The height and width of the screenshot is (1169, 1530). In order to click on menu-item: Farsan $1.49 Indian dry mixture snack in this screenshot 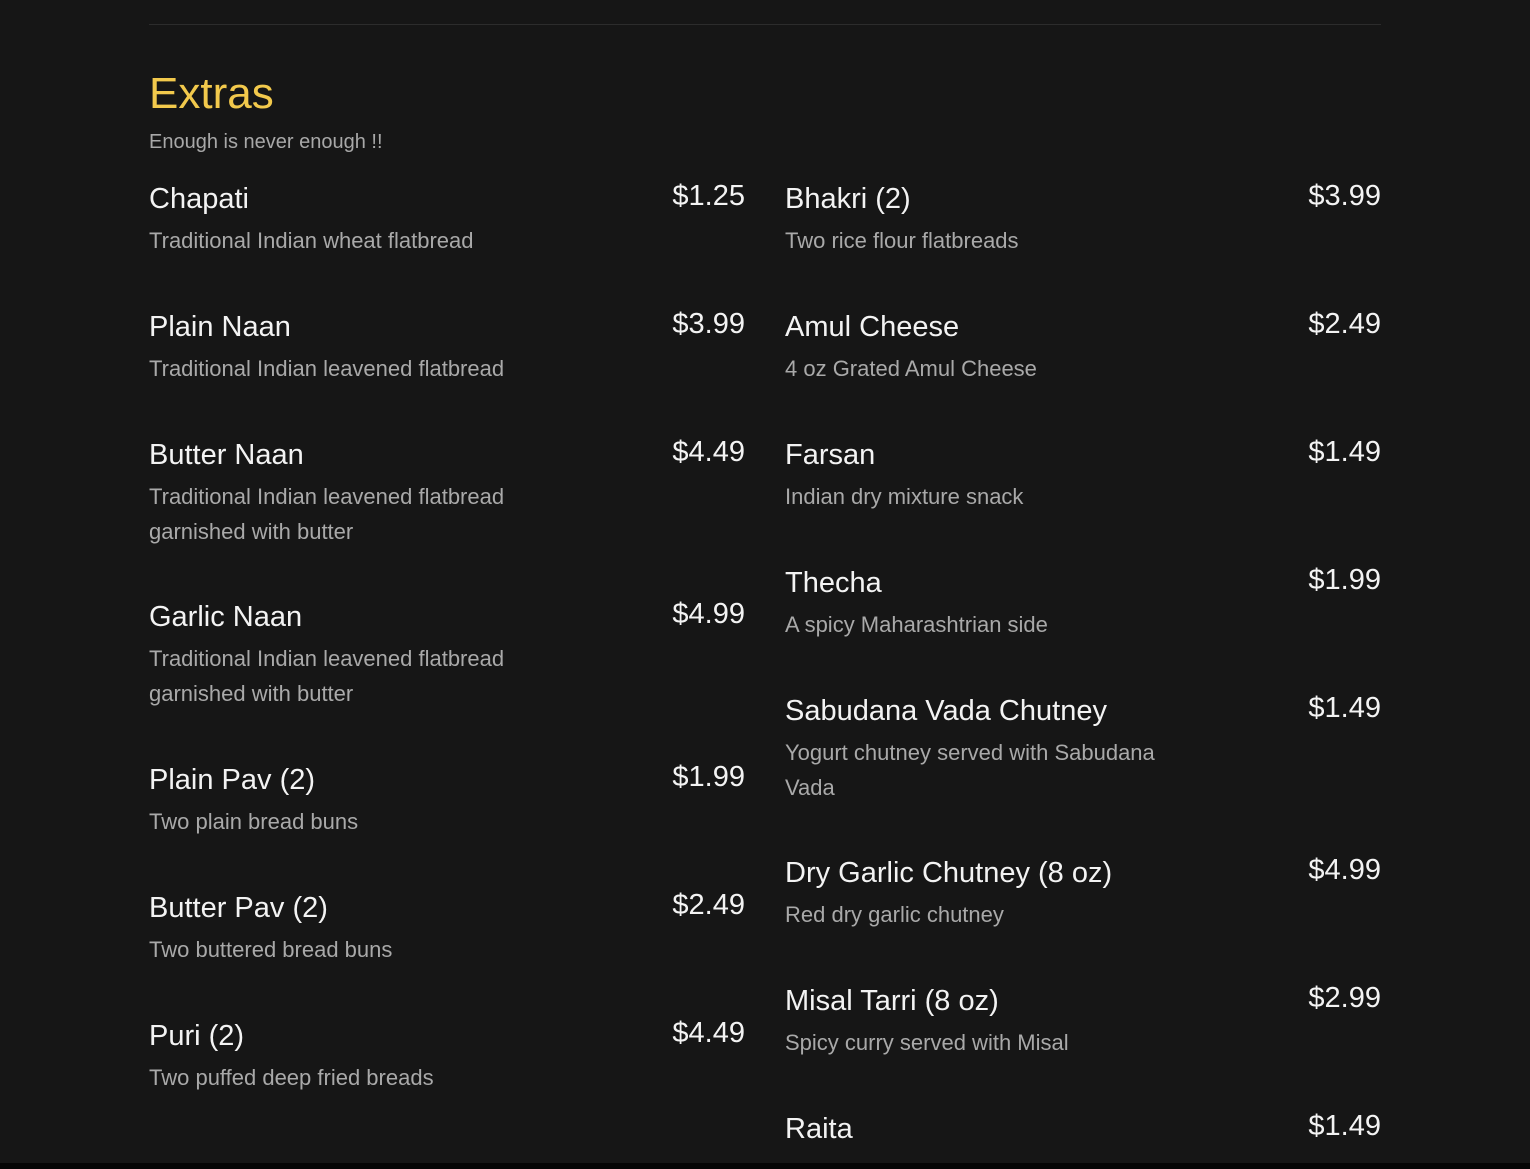, I will do `click(1083, 473)`.